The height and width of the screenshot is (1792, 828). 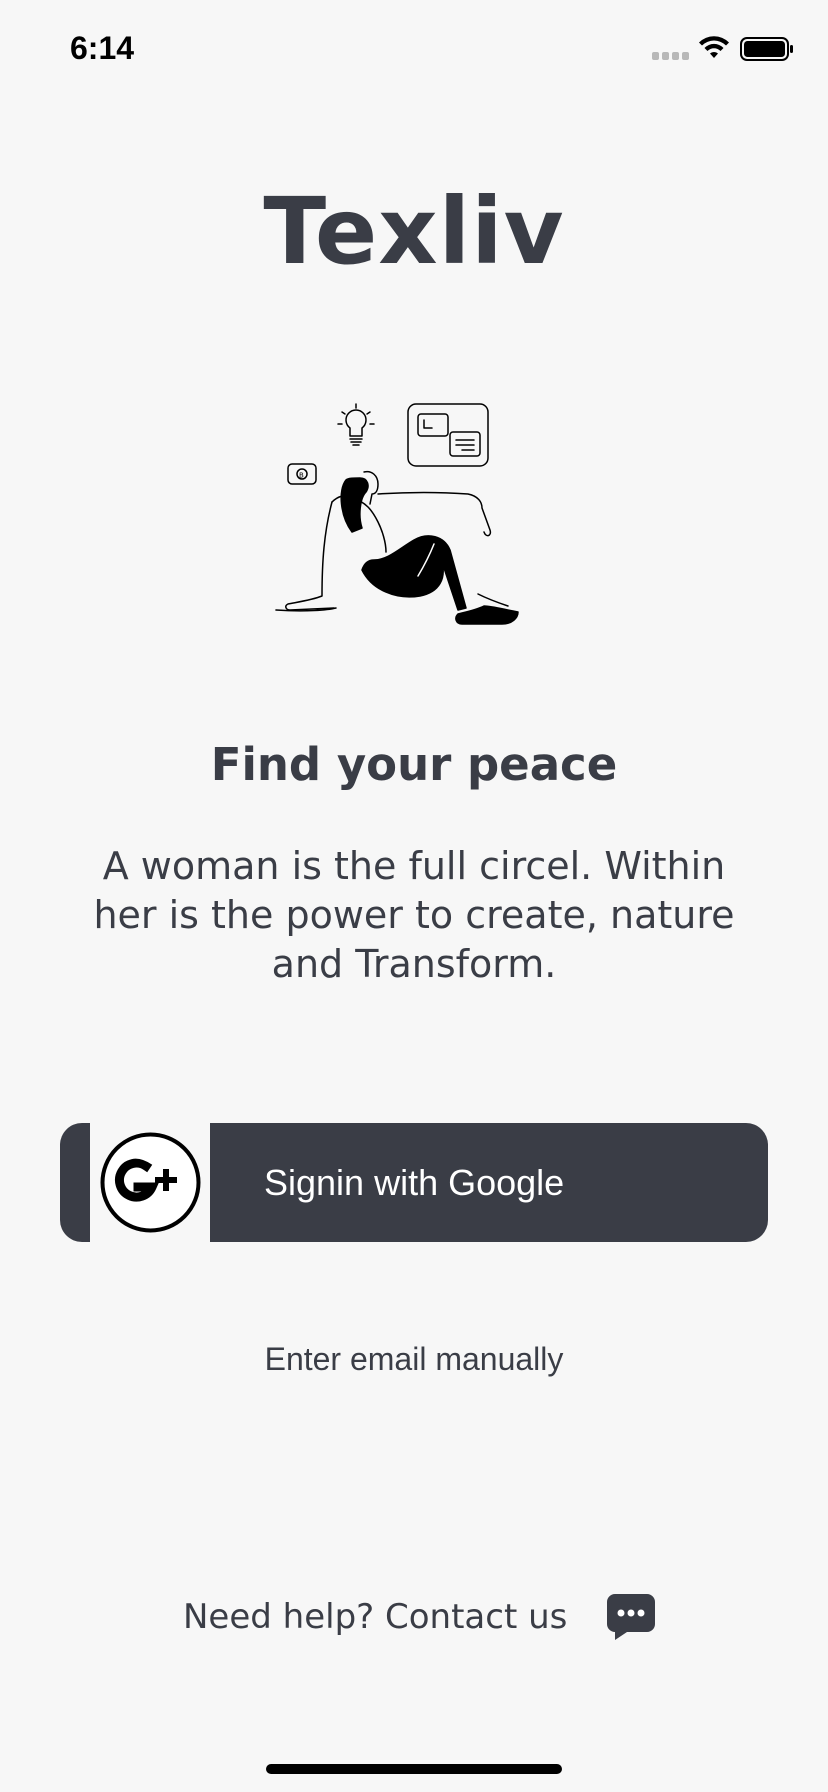 What do you see at coordinates (301, 476) in the screenshot?
I see `svg-text: B` at bounding box center [301, 476].